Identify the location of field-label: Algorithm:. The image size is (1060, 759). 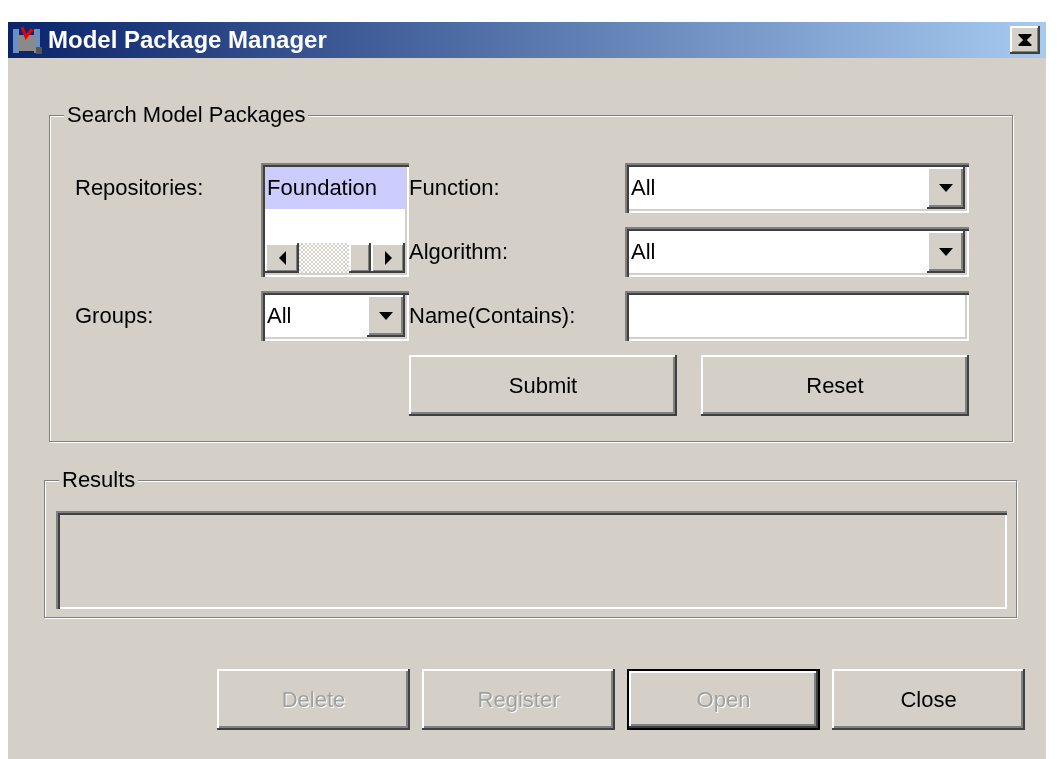
(459, 252).